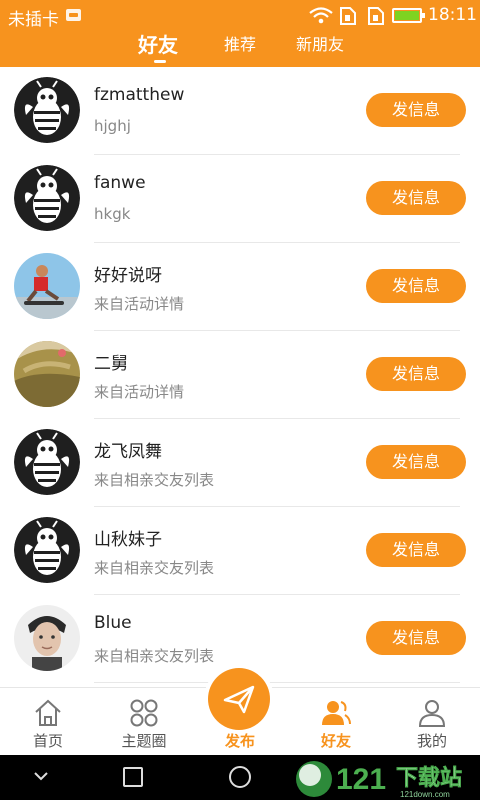 Image resolution: width=480 pixels, height=800 pixels. What do you see at coordinates (160, 61) in the screenshot?
I see `active-tab-indicator` at bounding box center [160, 61].